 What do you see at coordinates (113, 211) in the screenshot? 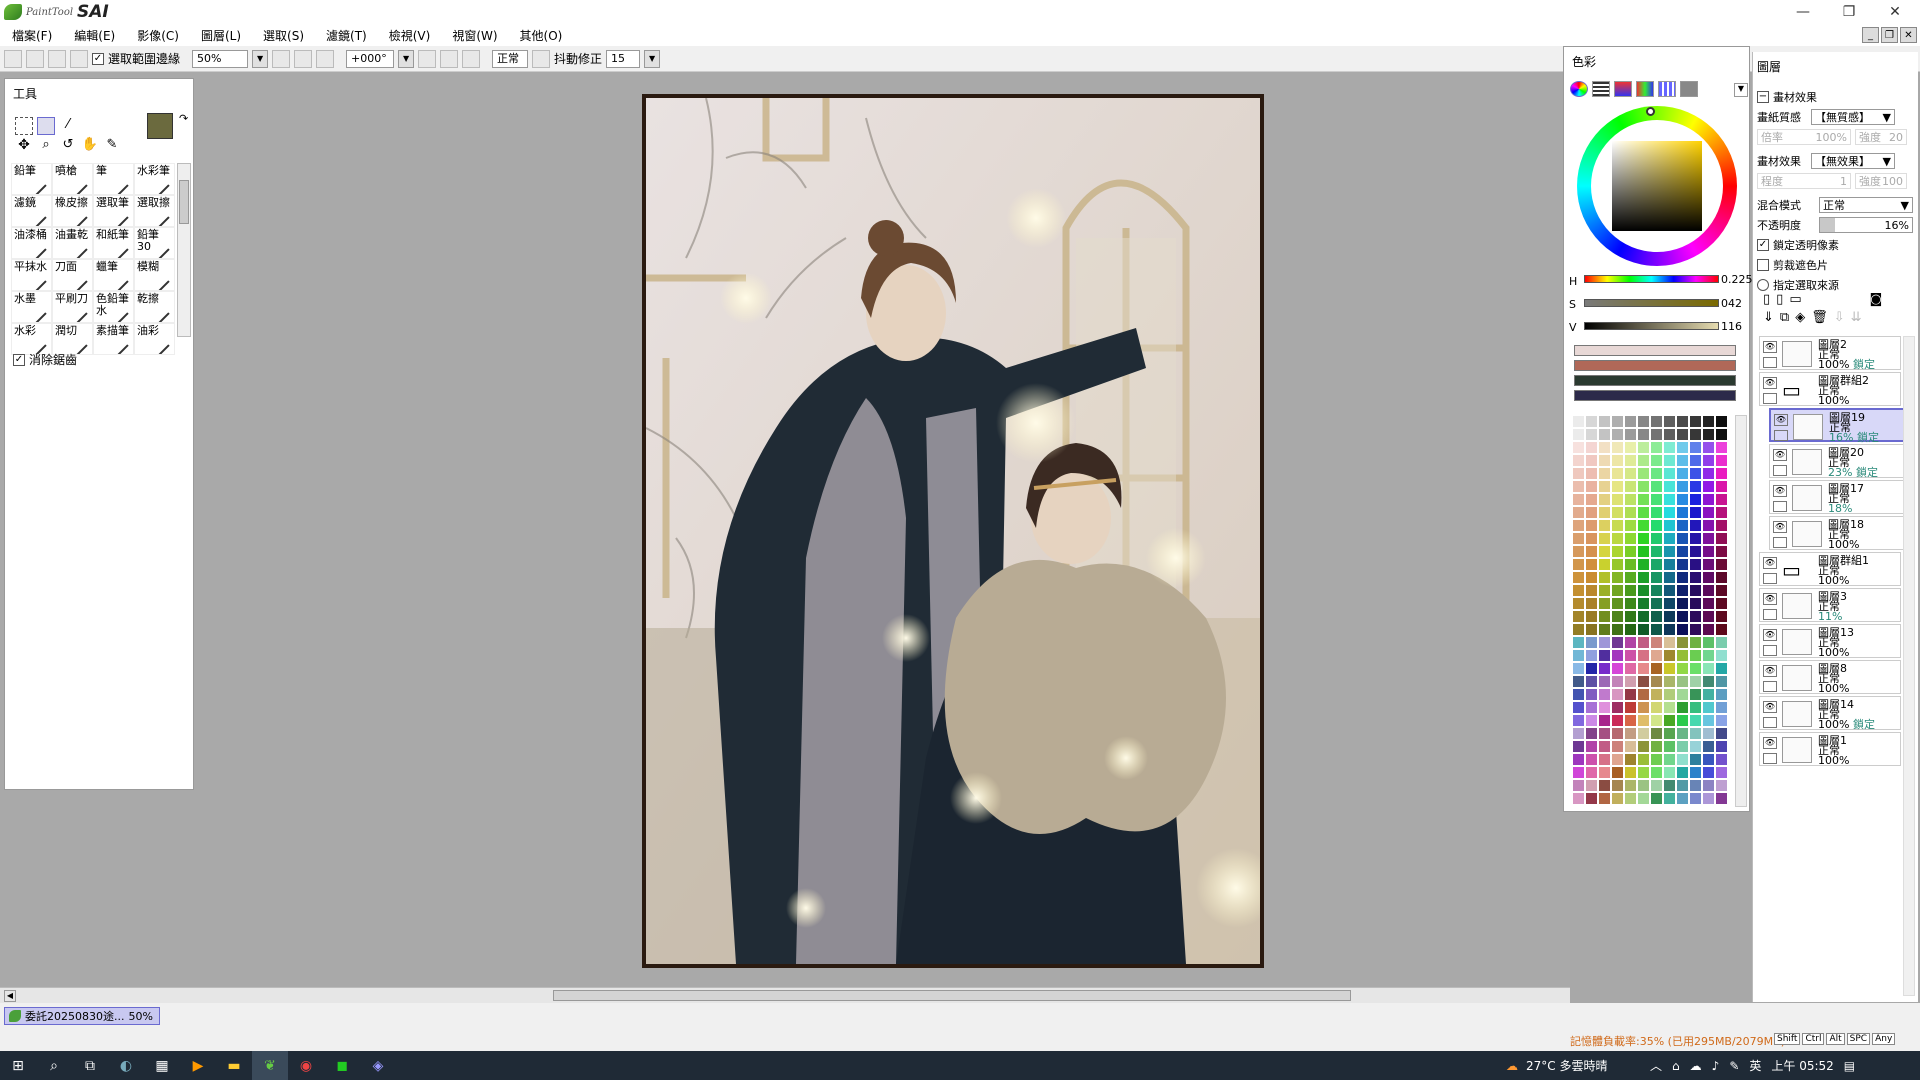
I see `brush-slot: 選取筆` at bounding box center [113, 211].